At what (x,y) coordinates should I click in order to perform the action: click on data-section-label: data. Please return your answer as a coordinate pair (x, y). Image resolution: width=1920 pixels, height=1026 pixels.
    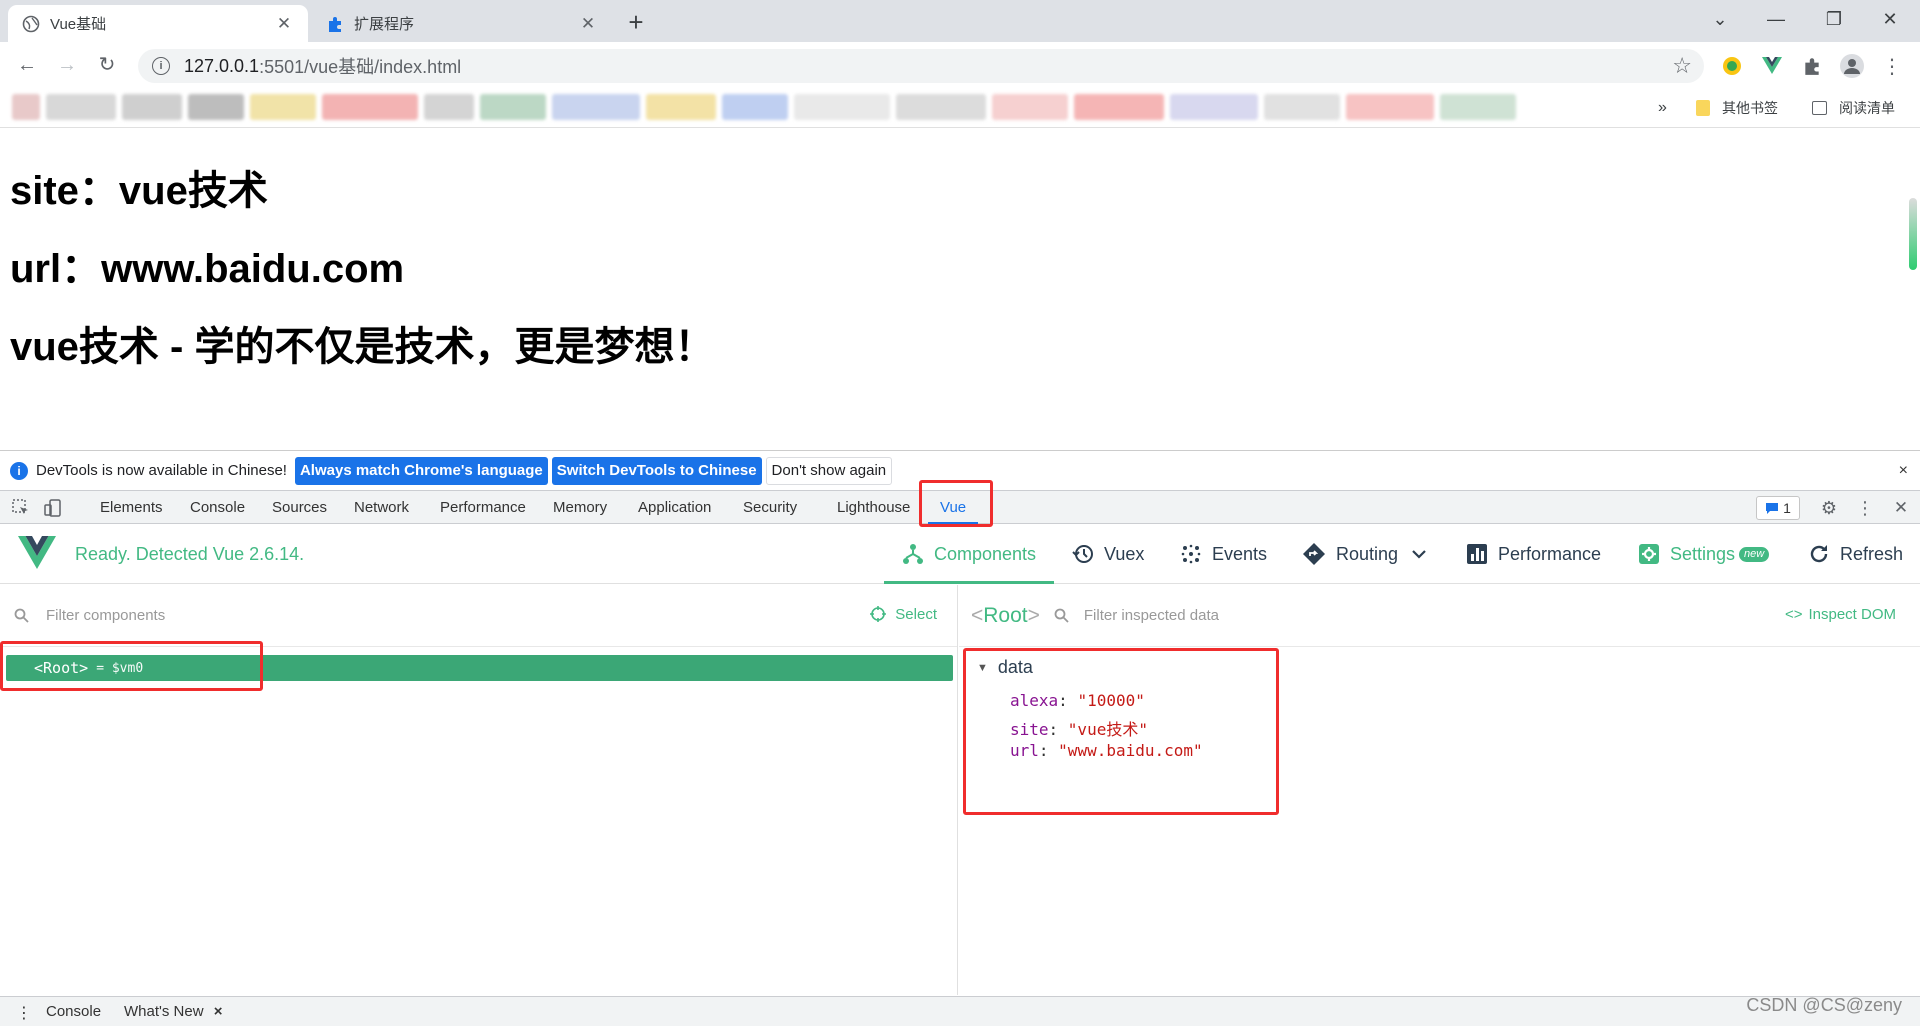
    Looking at the image, I should click on (1015, 667).